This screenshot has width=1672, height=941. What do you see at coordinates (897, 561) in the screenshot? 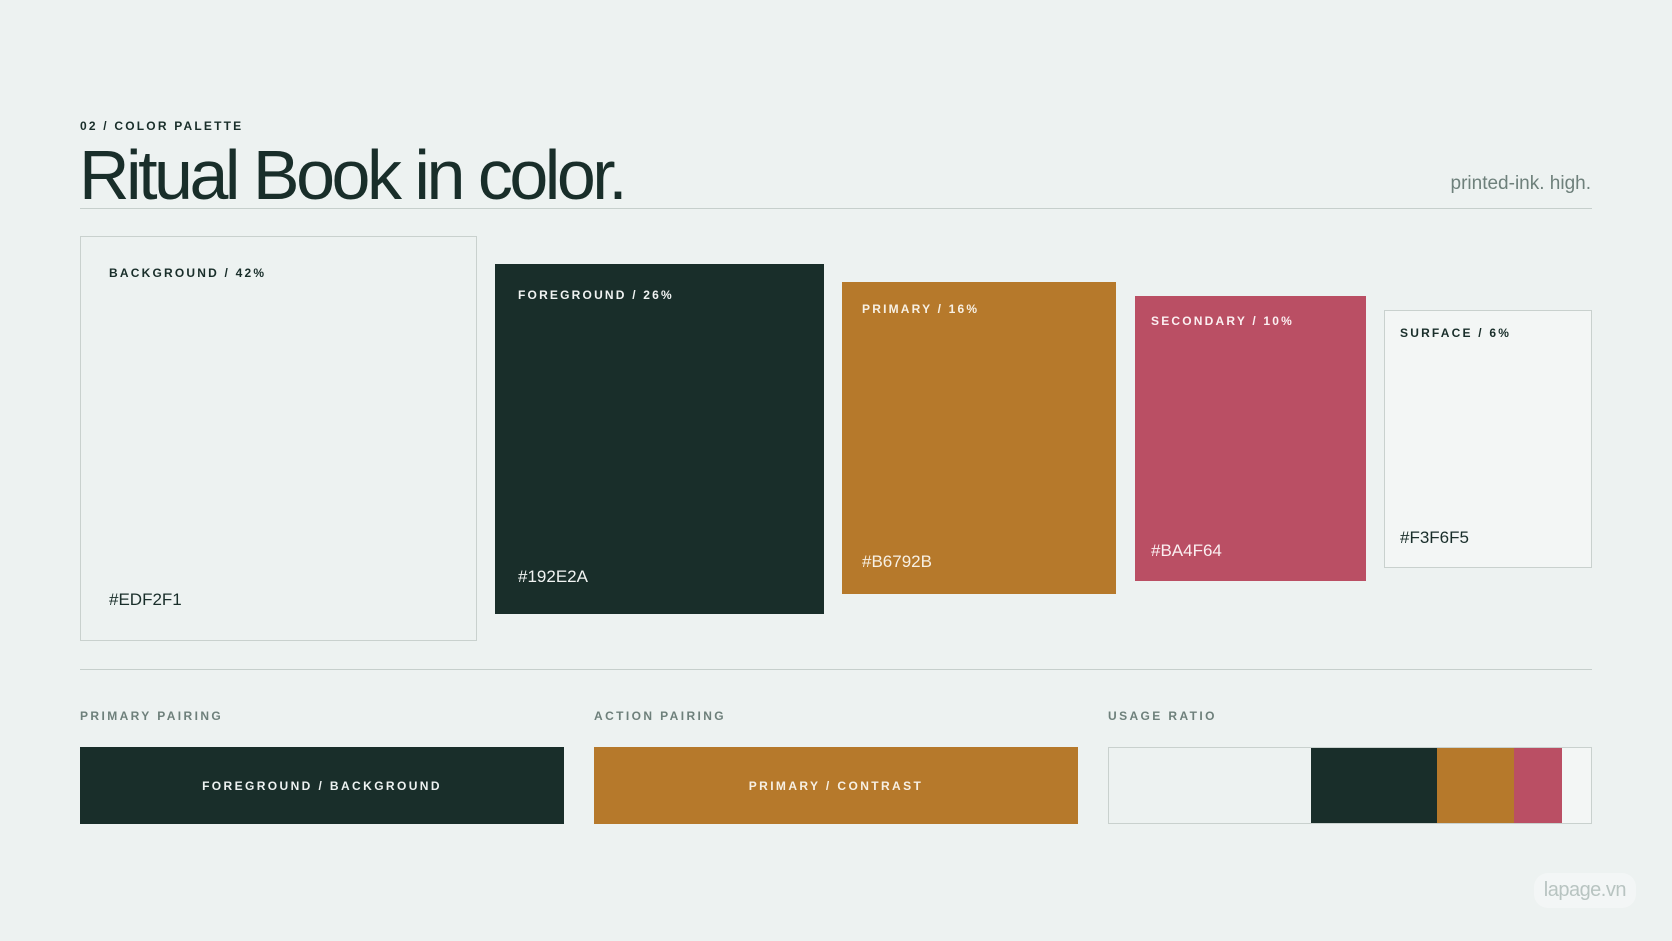
I see `swatch-hex: #B6792B` at bounding box center [897, 561].